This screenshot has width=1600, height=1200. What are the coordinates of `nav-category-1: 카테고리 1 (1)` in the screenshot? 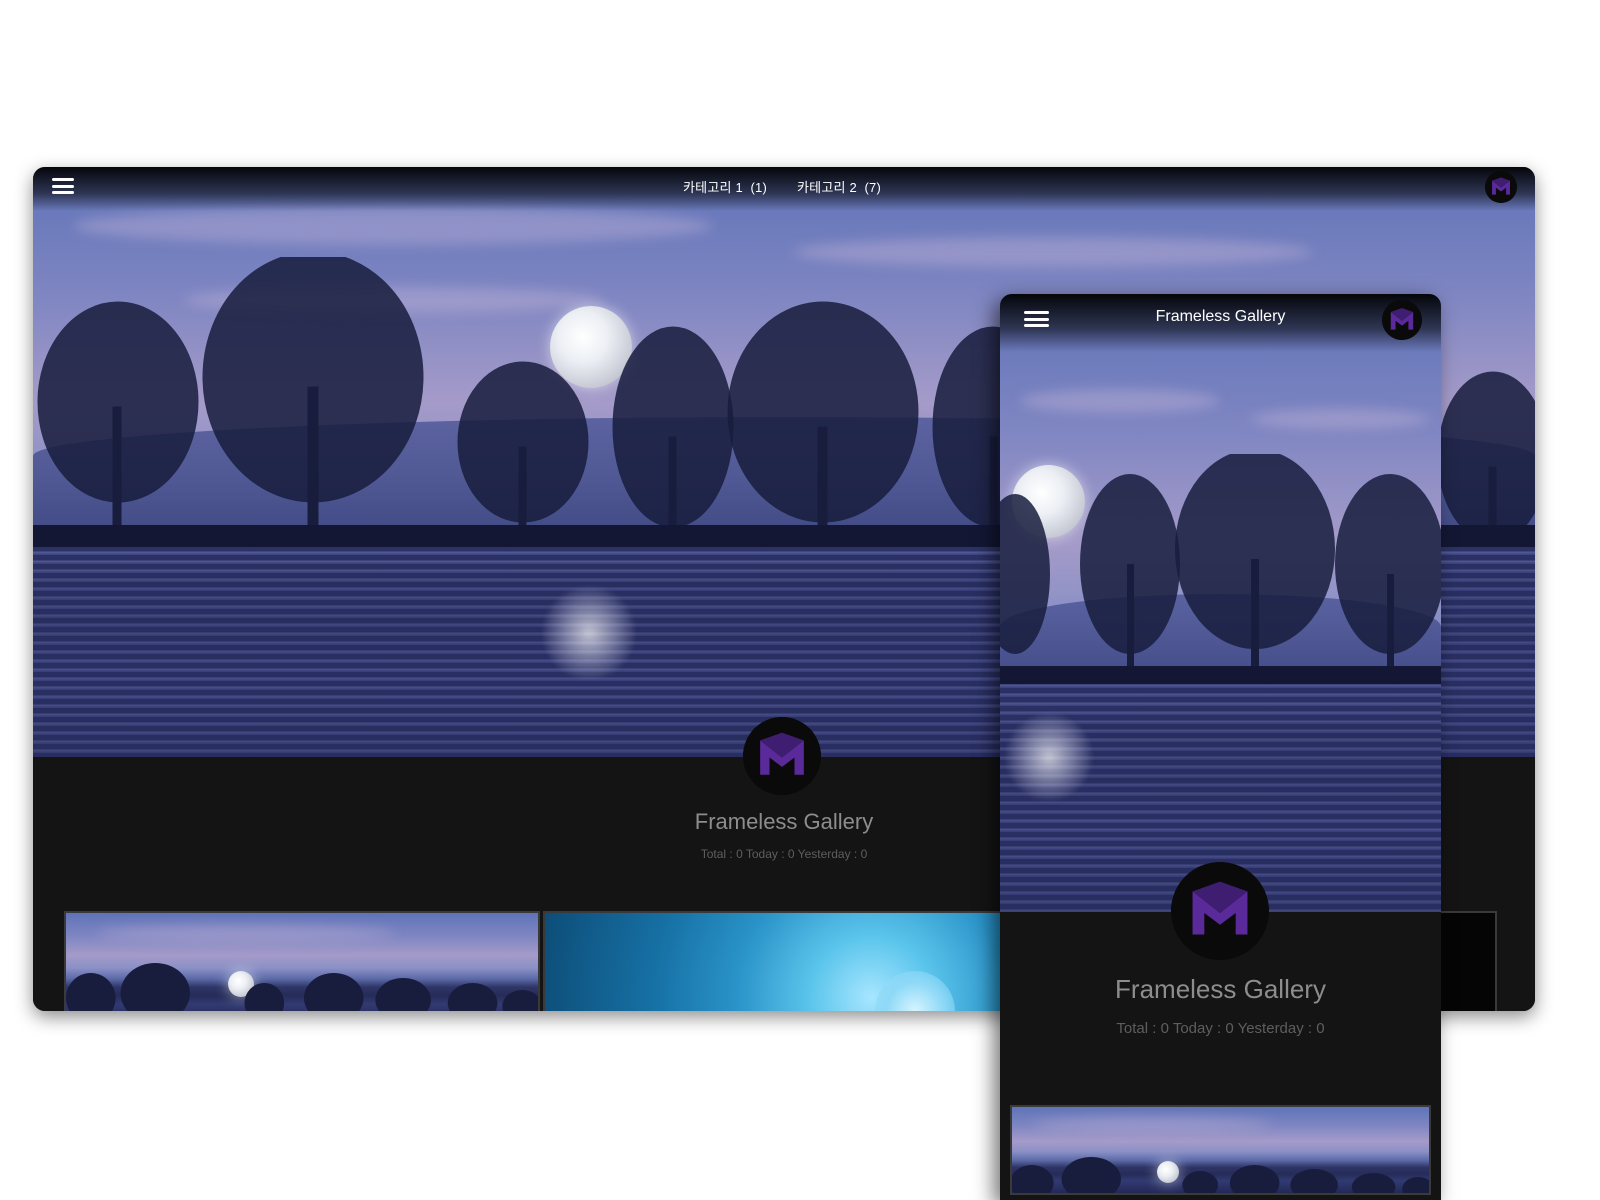 It's located at (725, 186).